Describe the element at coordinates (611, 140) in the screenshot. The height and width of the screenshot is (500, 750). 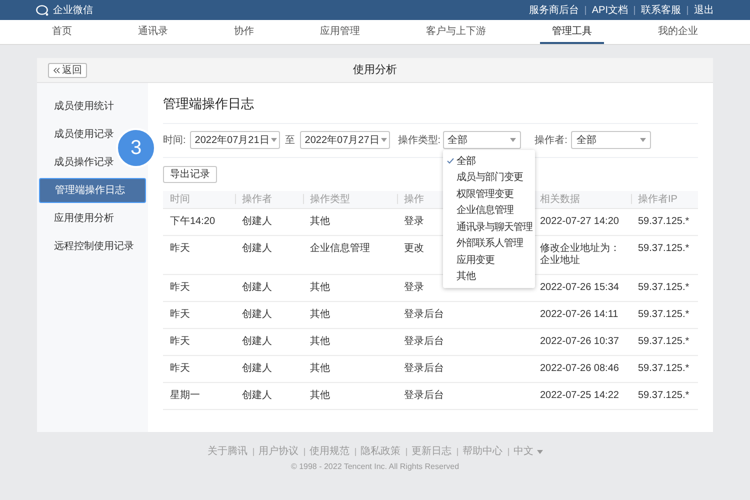
I see `operator-select: 全部` at that location.